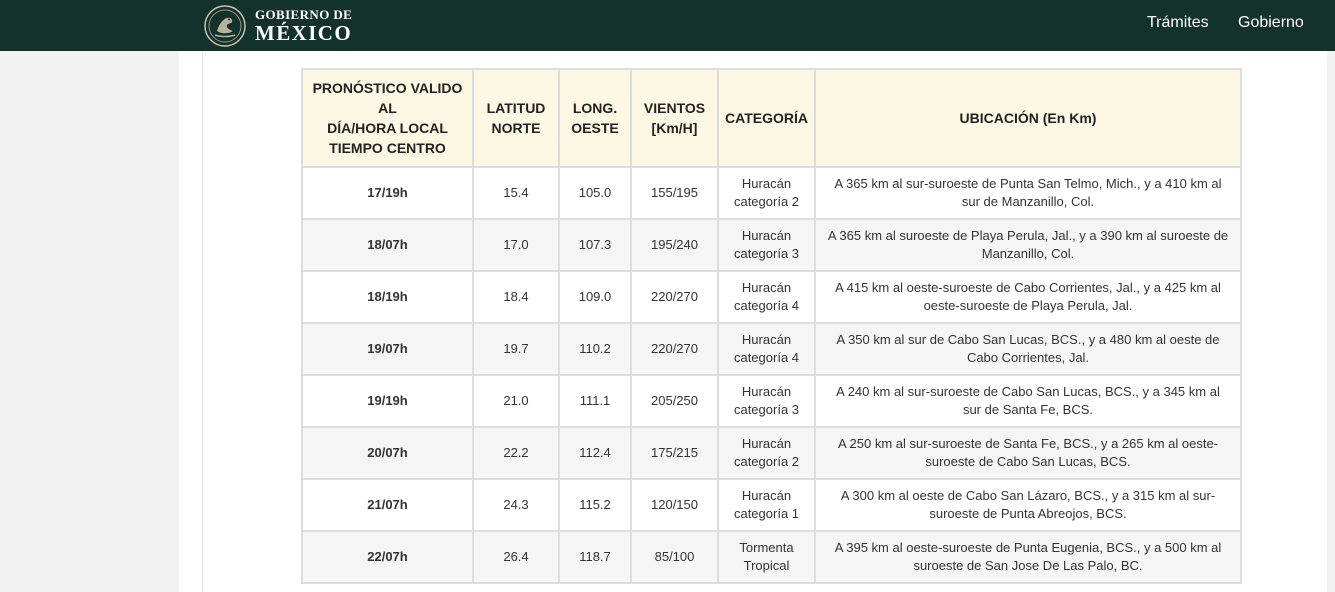 The height and width of the screenshot is (592, 1335). Describe the element at coordinates (225, 25) in the screenshot. I see `mexico-seal-icon` at that location.